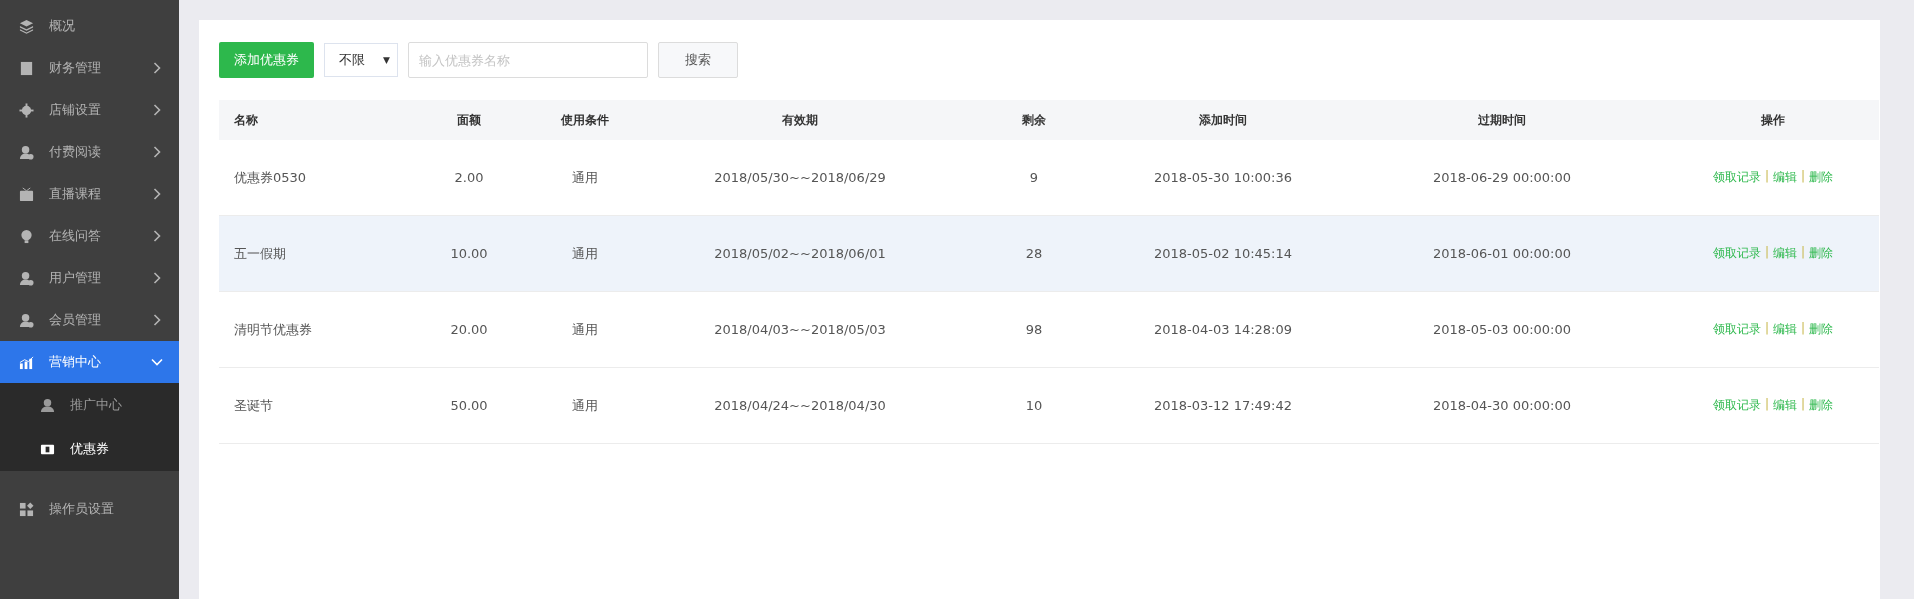  What do you see at coordinates (469, 177) in the screenshot?
I see `table-cell-text: 2.00` at bounding box center [469, 177].